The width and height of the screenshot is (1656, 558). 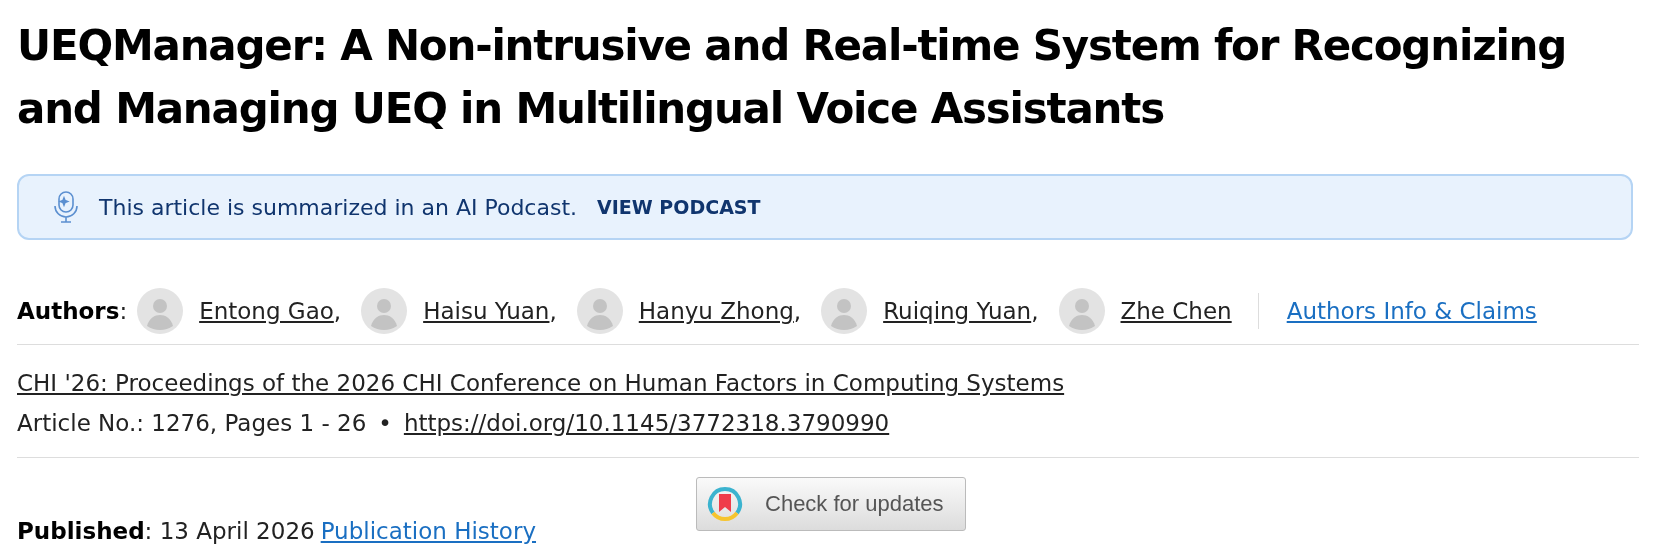 What do you see at coordinates (428, 531) in the screenshot?
I see `publication-history-link: Publication History` at bounding box center [428, 531].